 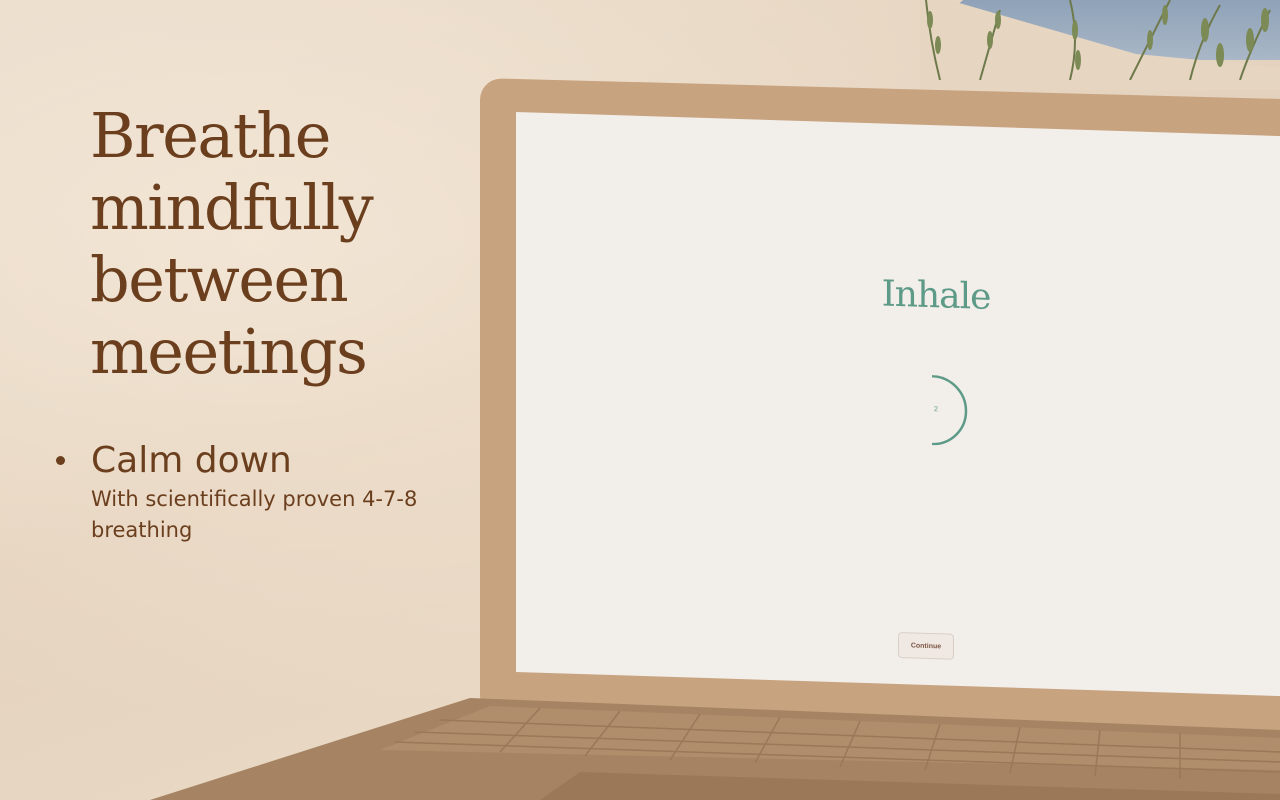 I want to click on breathing-count: 2, so click(x=936, y=410).